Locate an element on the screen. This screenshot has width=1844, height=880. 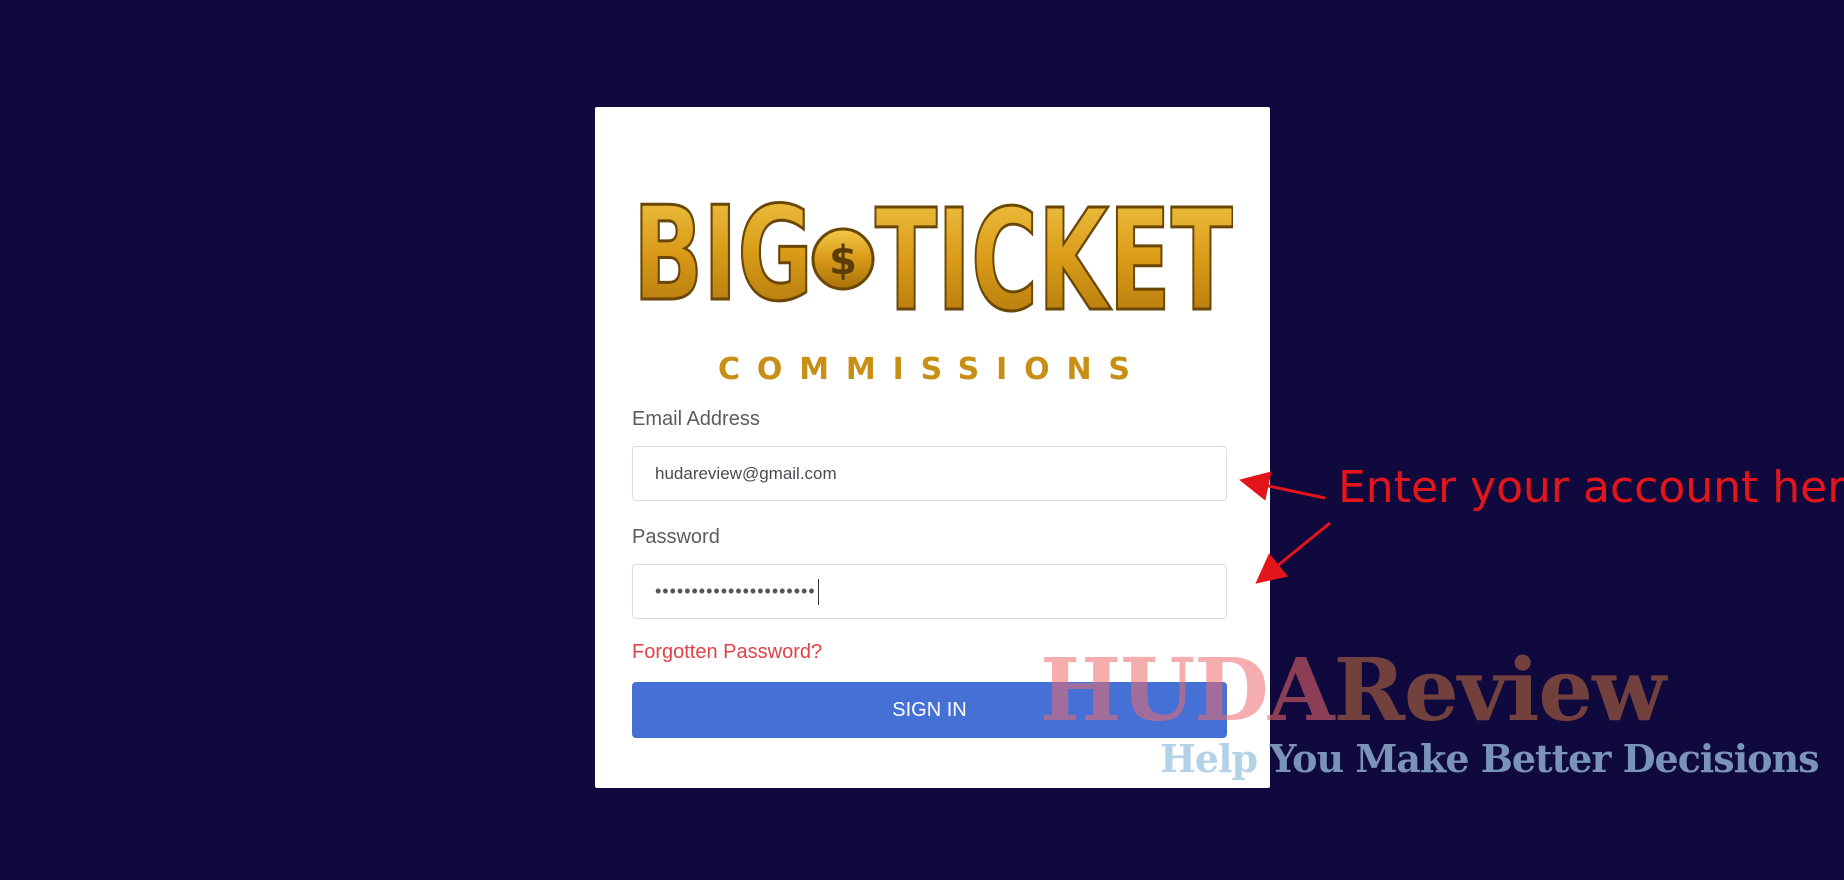
arrow-to-password is located at coordinates (1293, 552).